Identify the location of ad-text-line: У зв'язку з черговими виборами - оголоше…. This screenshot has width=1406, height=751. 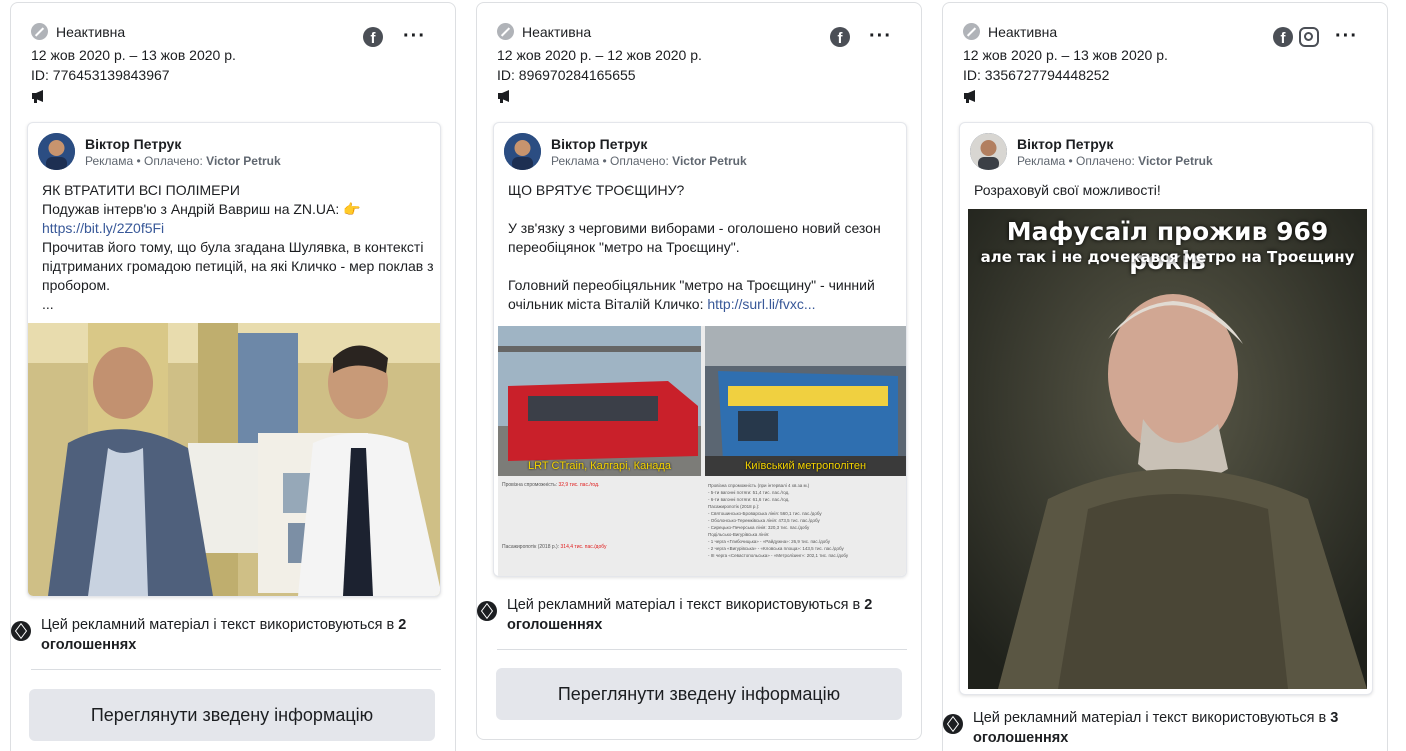
(694, 237).